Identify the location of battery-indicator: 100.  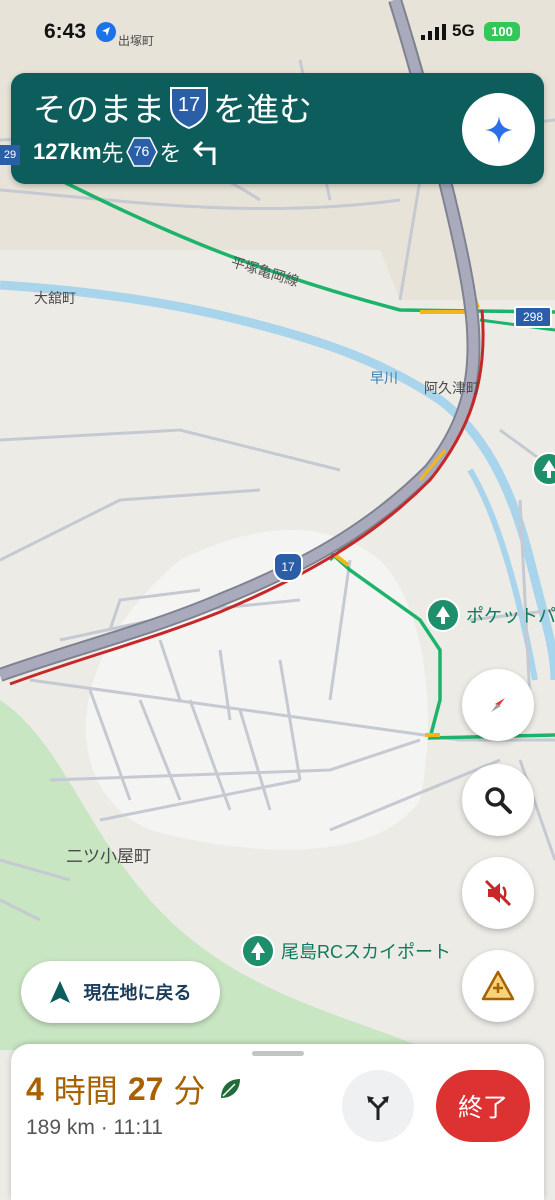
(502, 31).